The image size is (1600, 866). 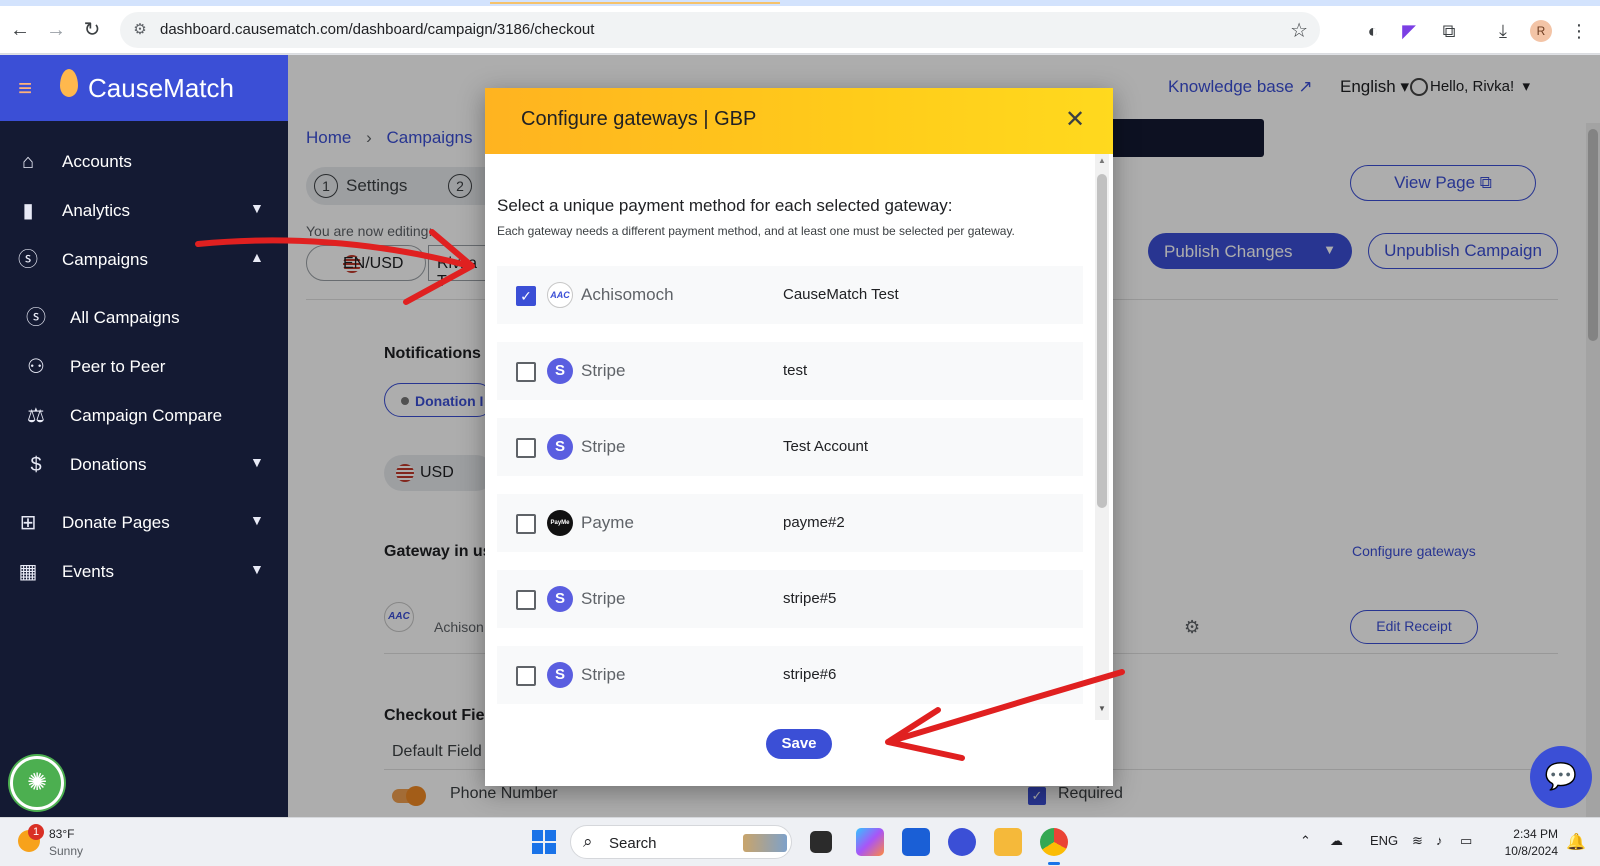 What do you see at coordinates (810, 674) in the screenshot?
I see `gateway-account: stripe#6` at bounding box center [810, 674].